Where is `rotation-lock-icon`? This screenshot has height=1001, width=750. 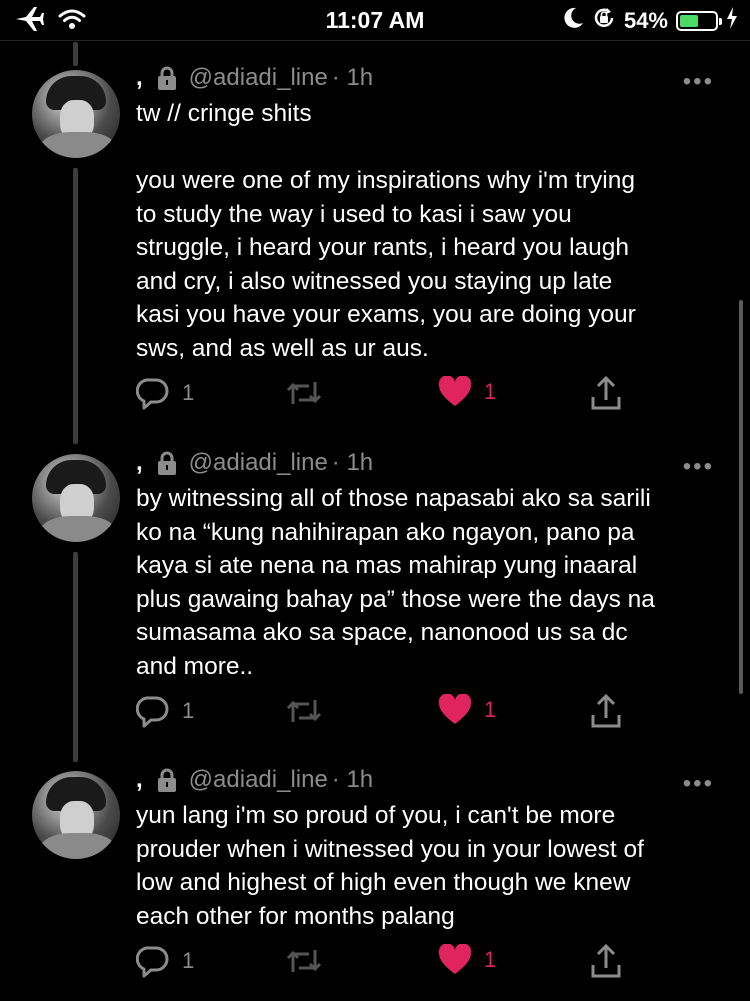 rotation-lock-icon is located at coordinates (604, 21).